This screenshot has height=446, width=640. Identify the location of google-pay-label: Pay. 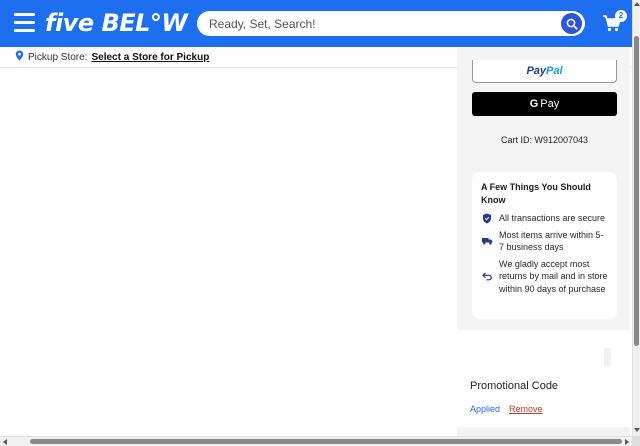
(550, 104).